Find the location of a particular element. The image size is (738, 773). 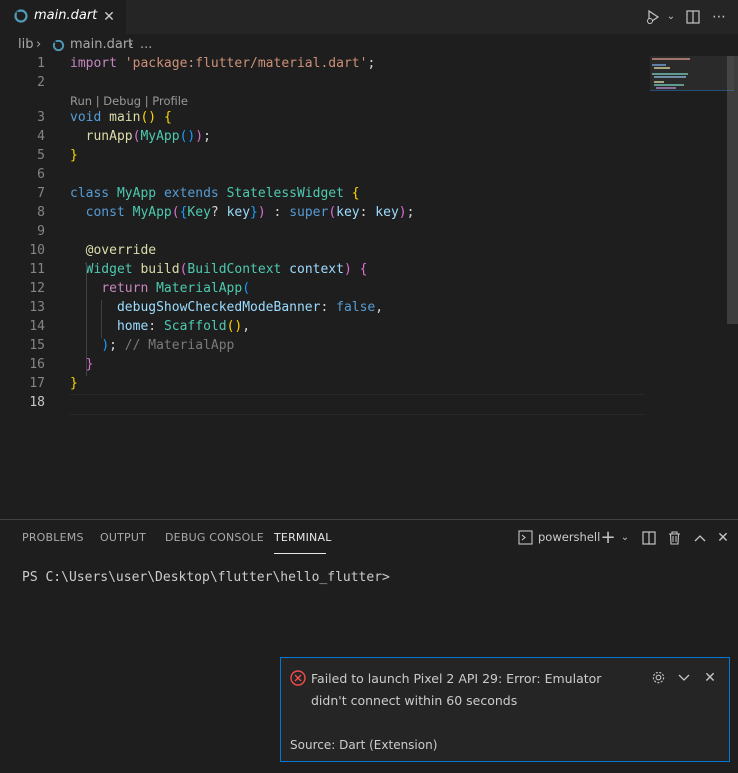

line-number: 1 is located at coordinates (41, 63).